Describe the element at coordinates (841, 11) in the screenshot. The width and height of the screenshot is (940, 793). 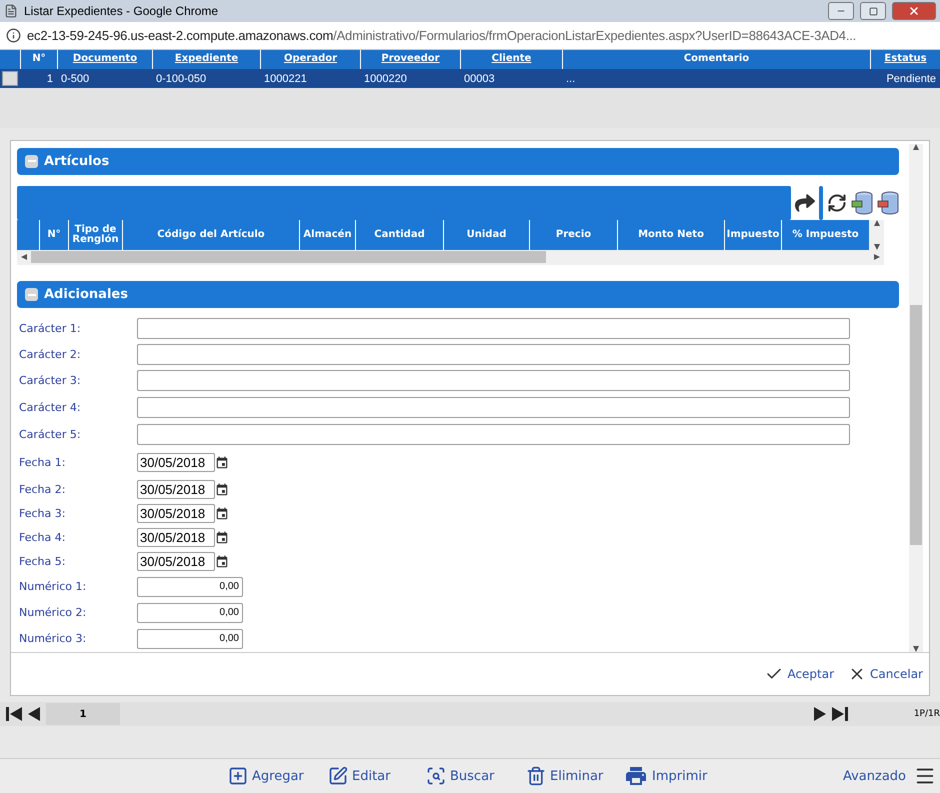
I see `minimize-button` at that location.